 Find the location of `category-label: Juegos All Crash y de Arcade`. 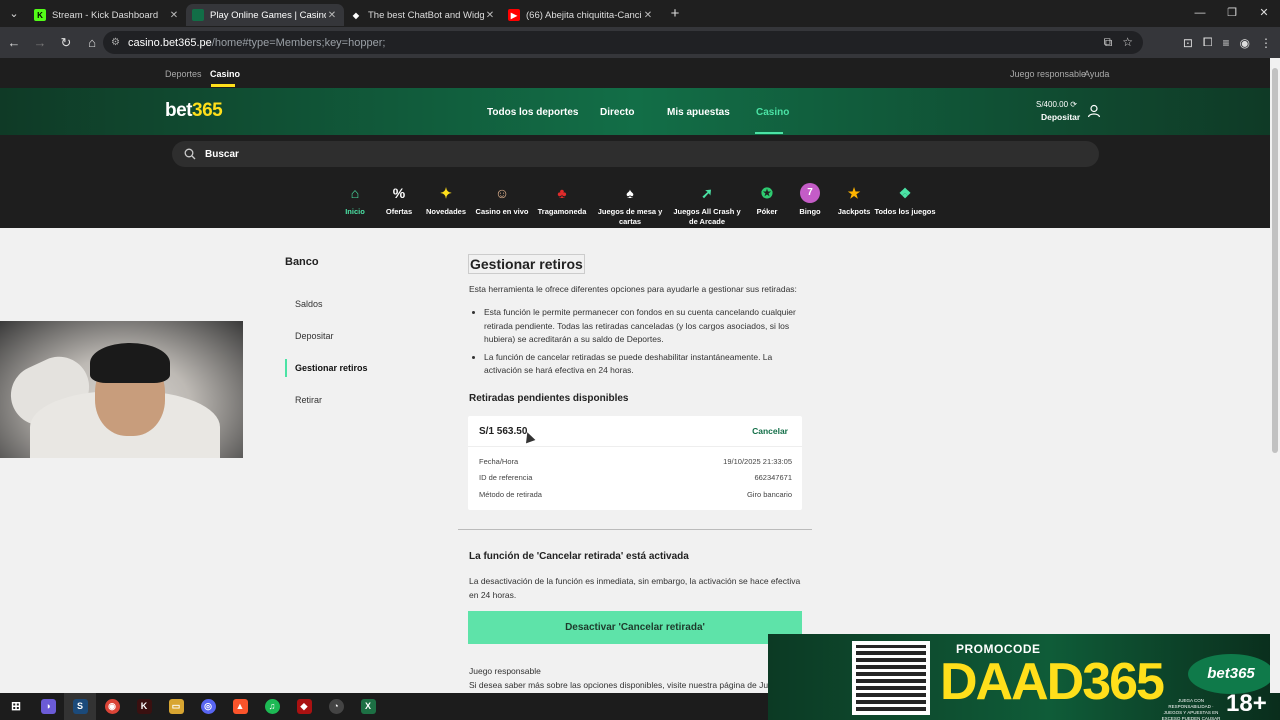

category-label: Juegos All Crash y de Arcade is located at coordinates (707, 216).